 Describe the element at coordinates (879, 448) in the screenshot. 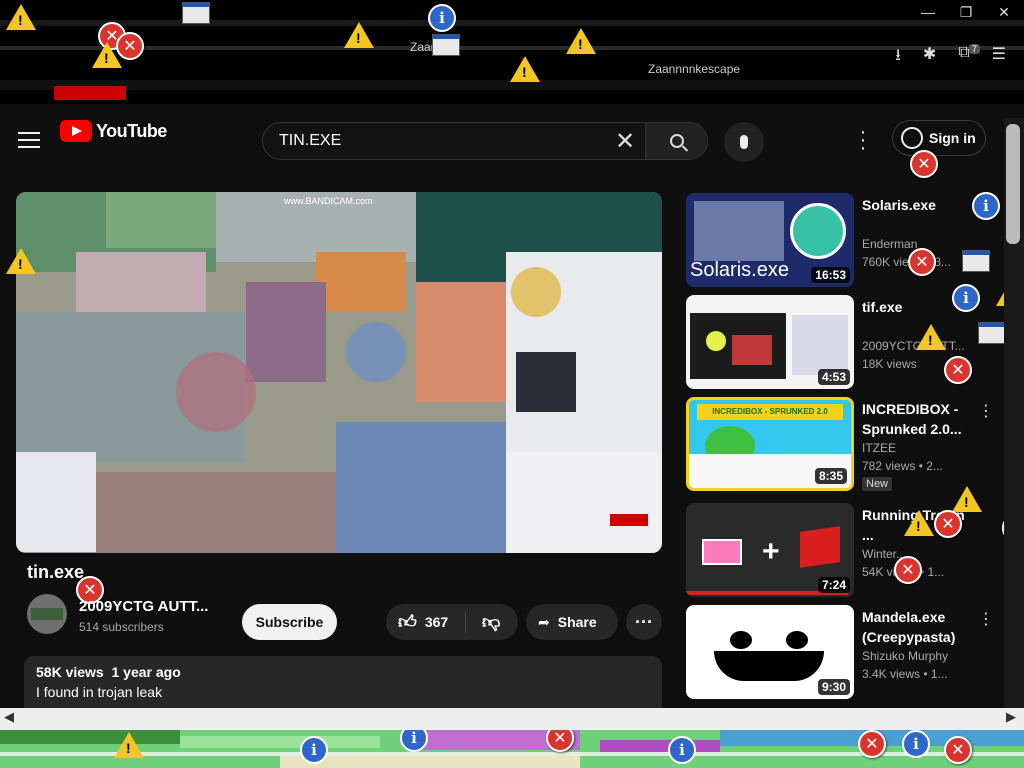

I see `recommendation-channel: ITZEE` at that location.